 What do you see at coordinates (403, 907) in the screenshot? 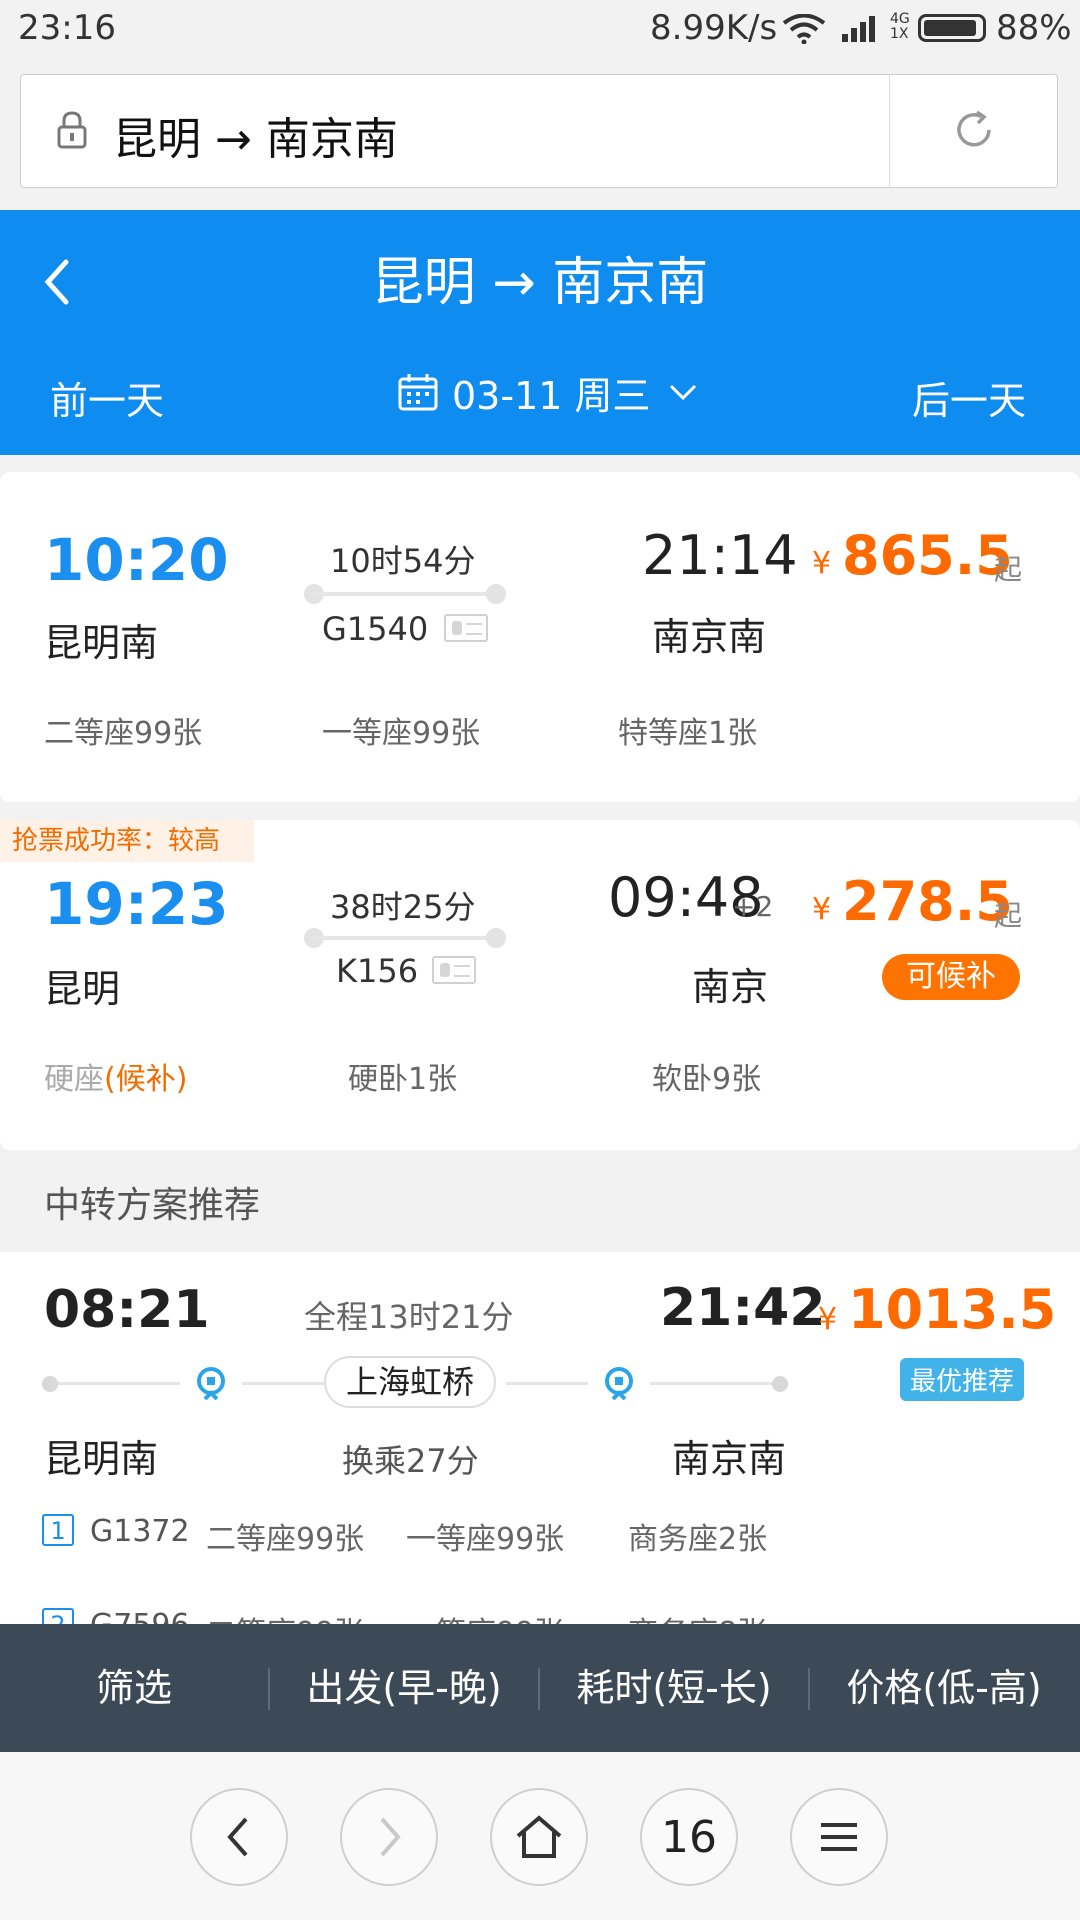
I see `trip-duration: 38时25分` at bounding box center [403, 907].